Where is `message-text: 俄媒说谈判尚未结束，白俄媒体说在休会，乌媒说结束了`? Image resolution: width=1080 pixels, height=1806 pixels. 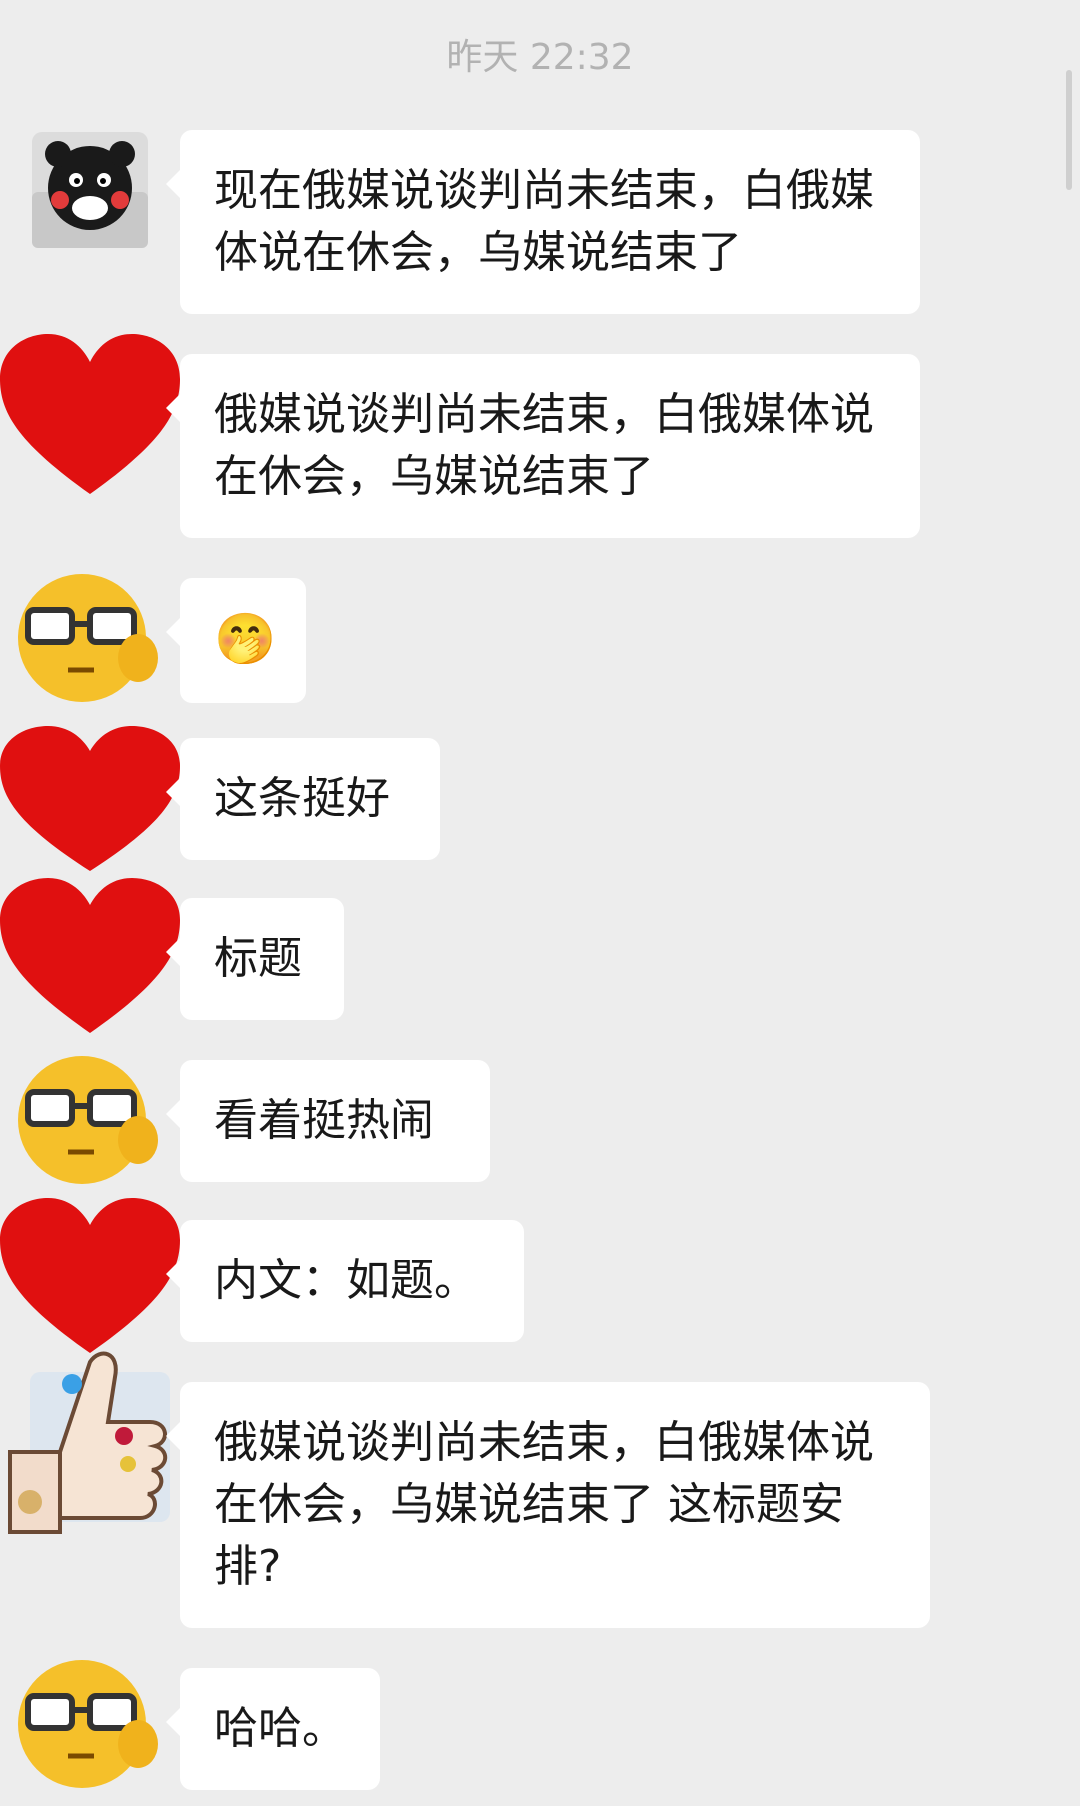
message-text: 俄媒说谈判尚未结束，白俄媒体说在休会，乌媒说结束了 is located at coordinates (544, 445).